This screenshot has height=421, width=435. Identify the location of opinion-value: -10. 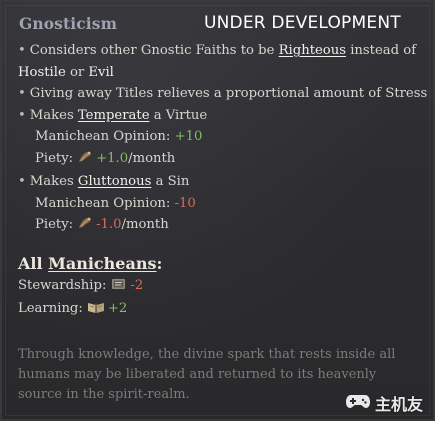
(185, 203).